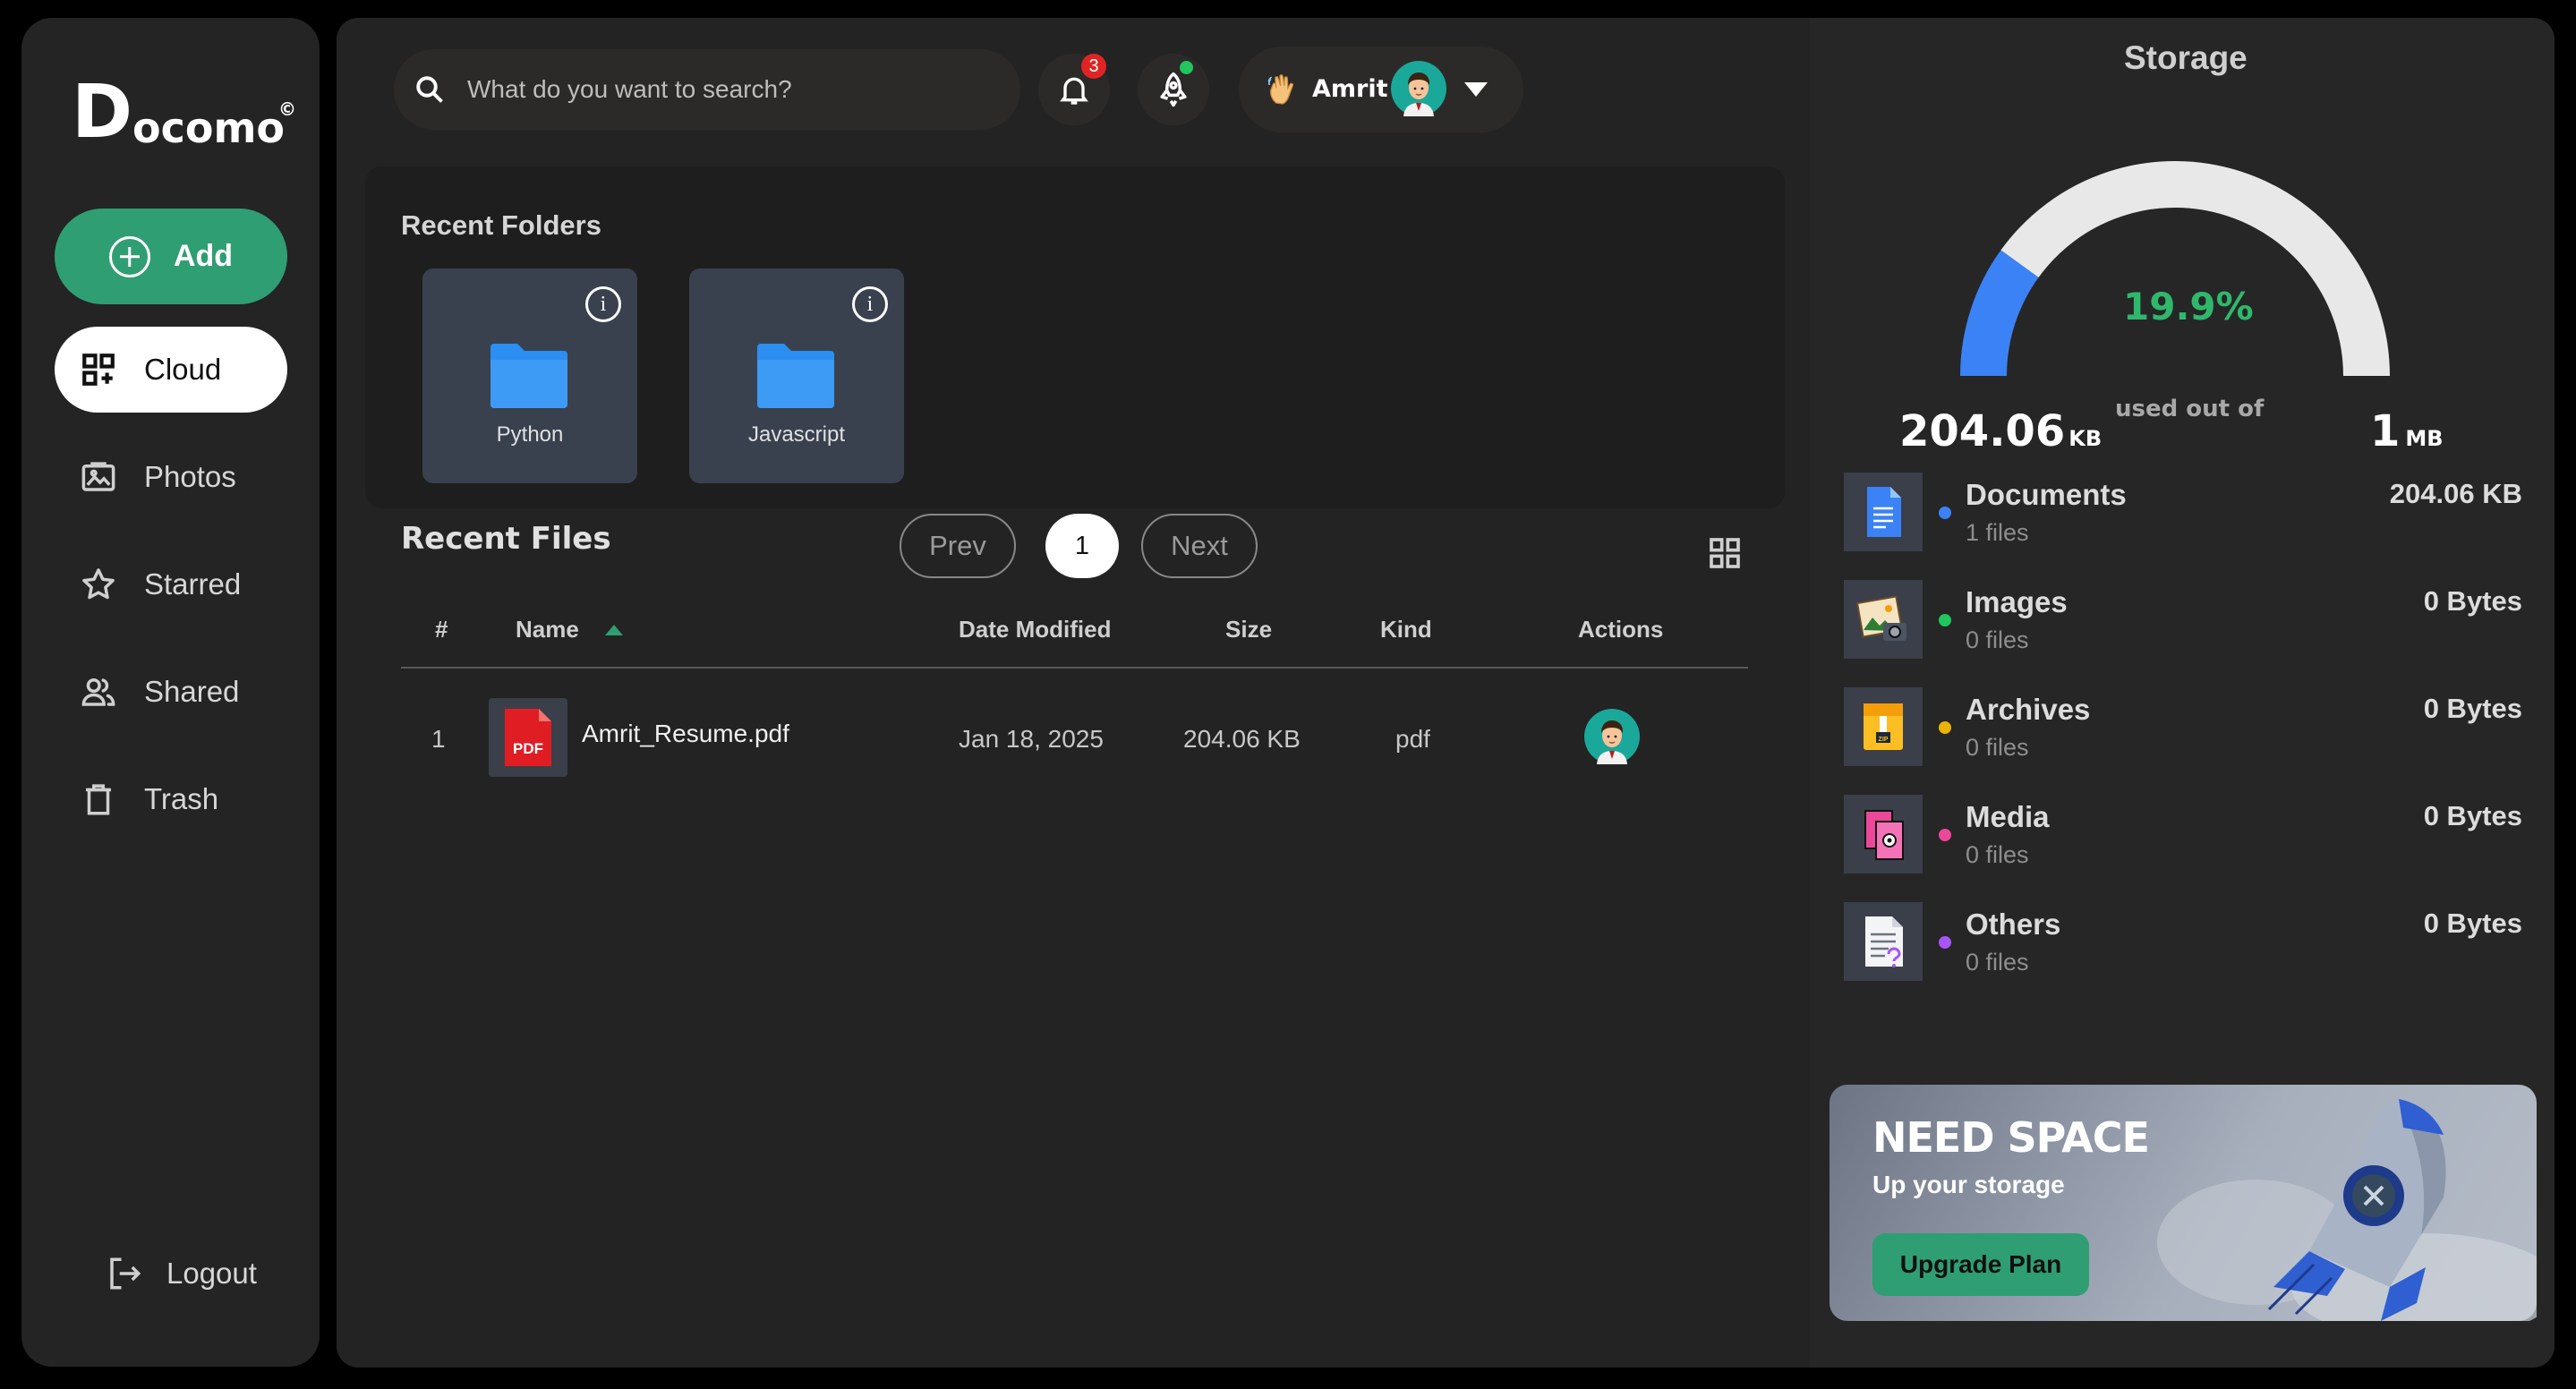 This screenshot has height=1389, width=2576. Describe the element at coordinates (1980, 1265) in the screenshot. I see `upgrade-plan-button: Upgrade Plan` at that location.